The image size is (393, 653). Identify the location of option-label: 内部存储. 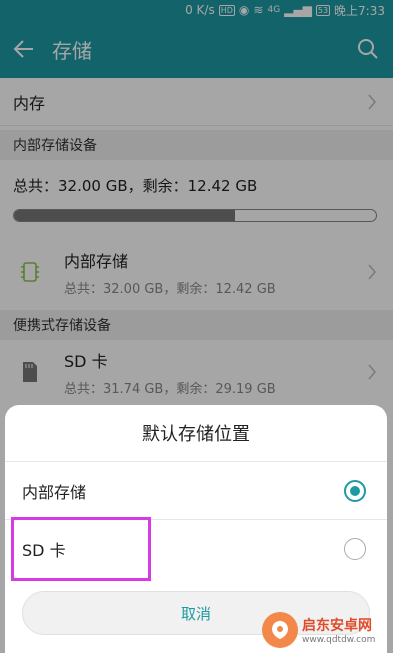
(54, 492).